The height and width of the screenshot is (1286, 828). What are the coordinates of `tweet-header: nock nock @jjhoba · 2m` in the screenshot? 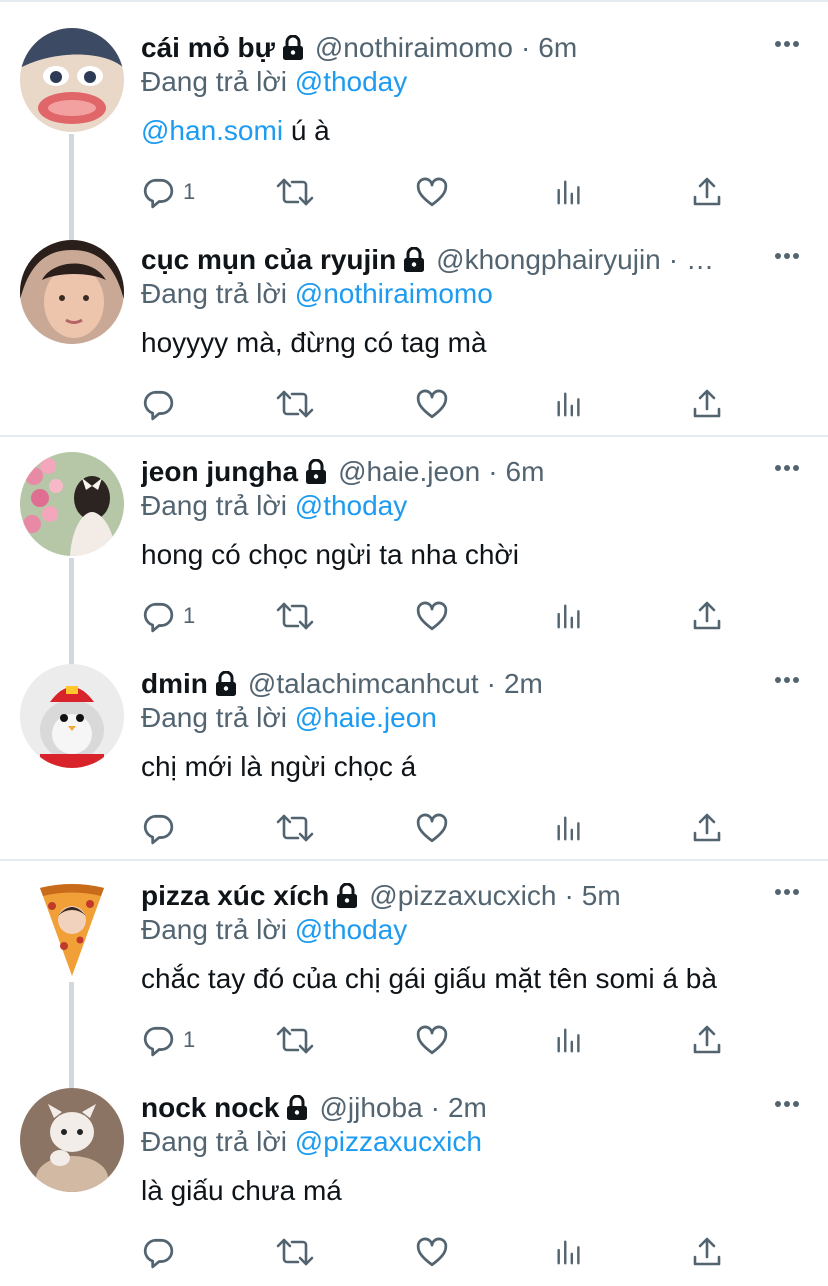 It's located at (454, 1108).